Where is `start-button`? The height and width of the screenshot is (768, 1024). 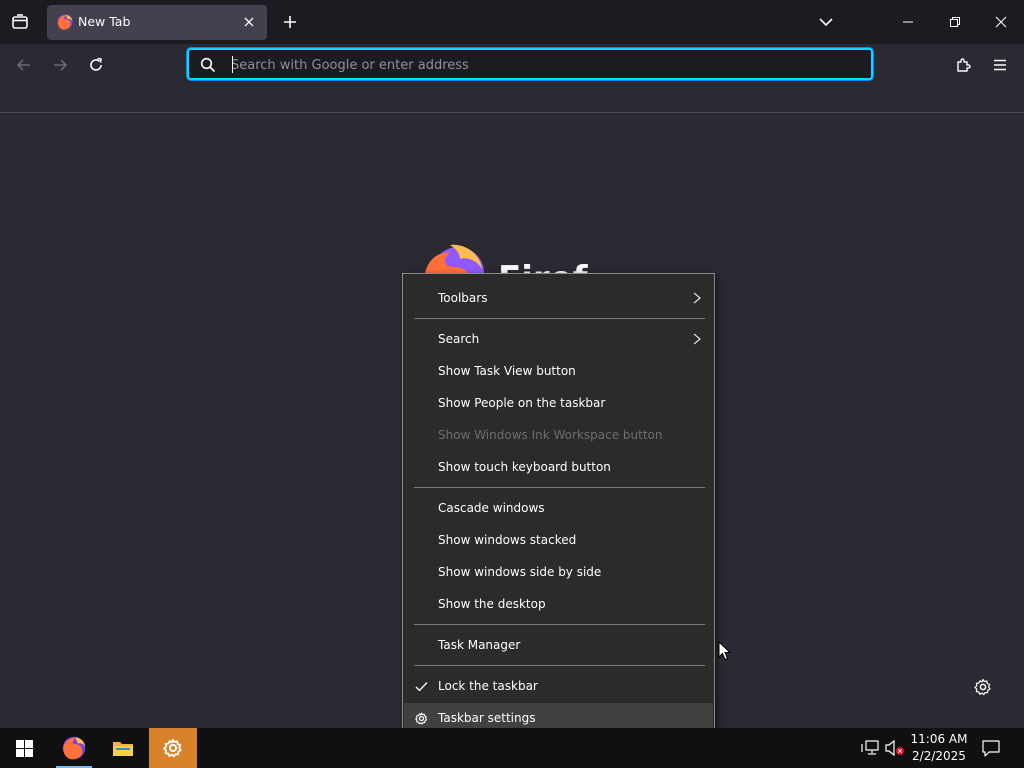
start-button is located at coordinates (24, 748).